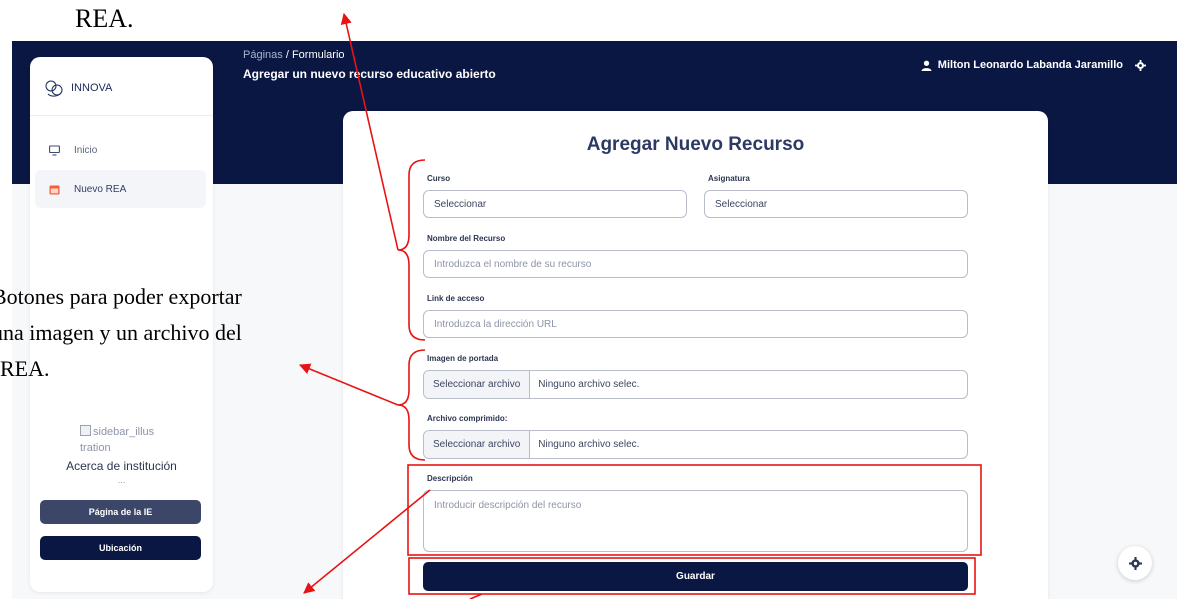  I want to click on user-icon, so click(926, 65).